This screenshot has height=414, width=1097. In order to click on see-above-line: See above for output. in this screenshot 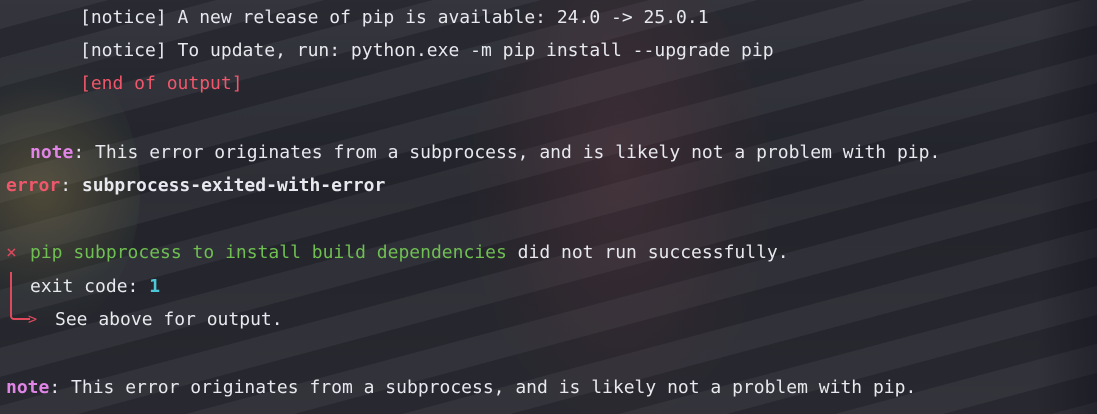, I will do `click(169, 319)`.